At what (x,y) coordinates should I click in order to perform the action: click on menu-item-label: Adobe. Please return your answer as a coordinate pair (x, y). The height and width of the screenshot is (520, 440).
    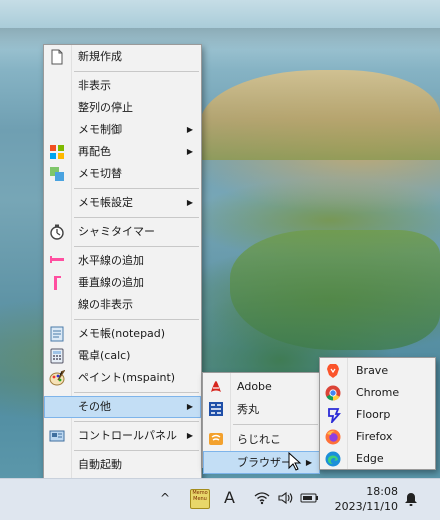
    Looking at the image, I should click on (254, 386).